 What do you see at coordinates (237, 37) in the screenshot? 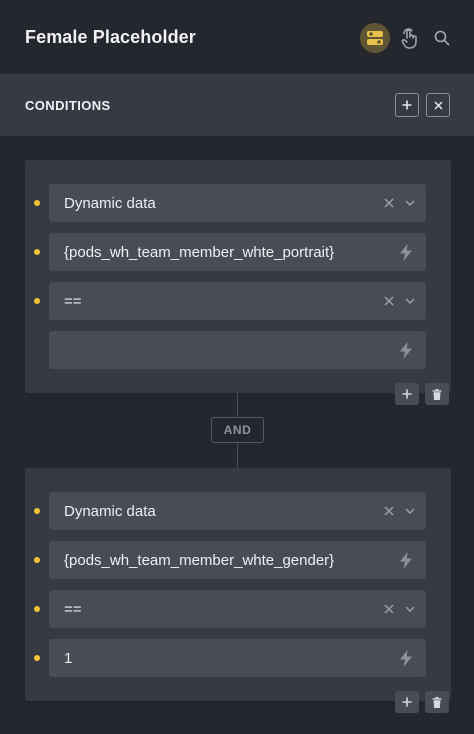
I see `element-header: Female Placeholder` at bounding box center [237, 37].